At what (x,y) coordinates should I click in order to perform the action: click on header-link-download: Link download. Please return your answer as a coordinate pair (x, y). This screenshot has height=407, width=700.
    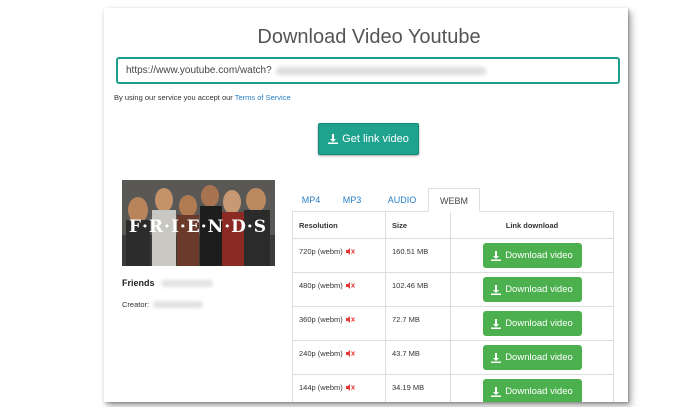
    Looking at the image, I should click on (532, 225).